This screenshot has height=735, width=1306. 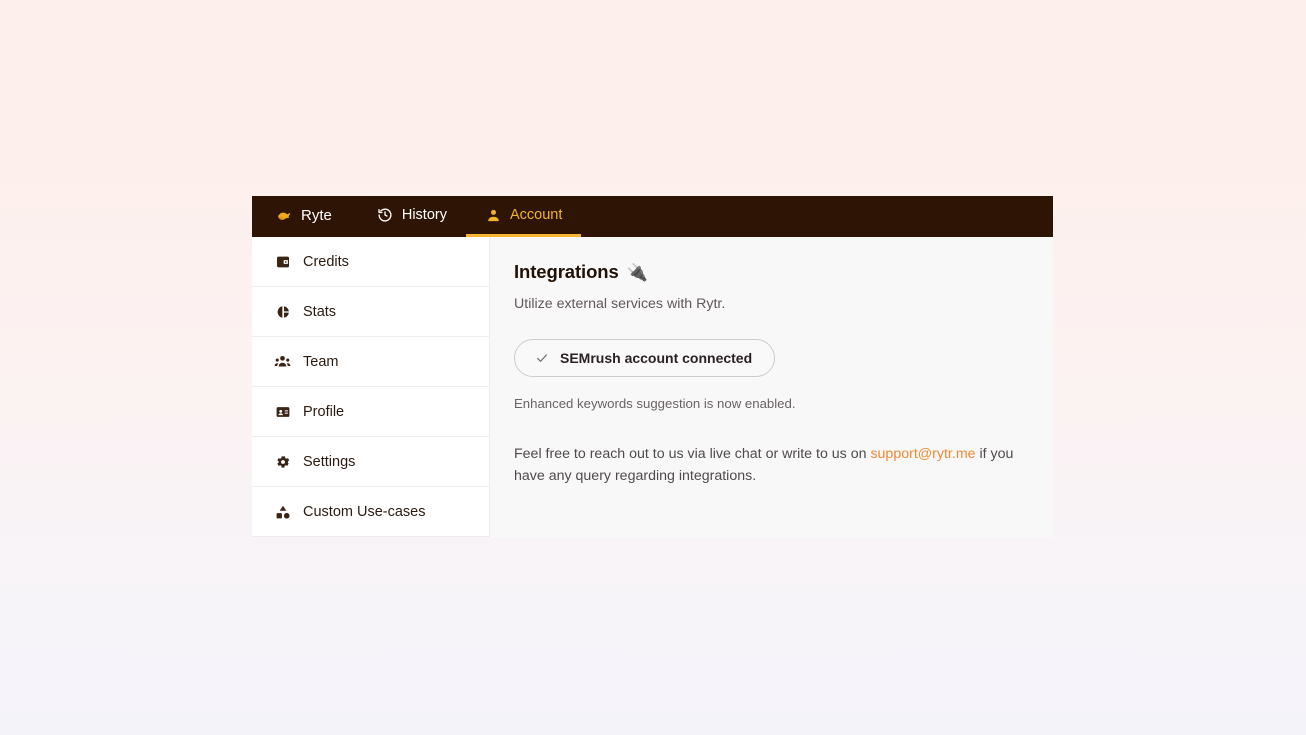 I want to click on wallet-icon, so click(x=282, y=261).